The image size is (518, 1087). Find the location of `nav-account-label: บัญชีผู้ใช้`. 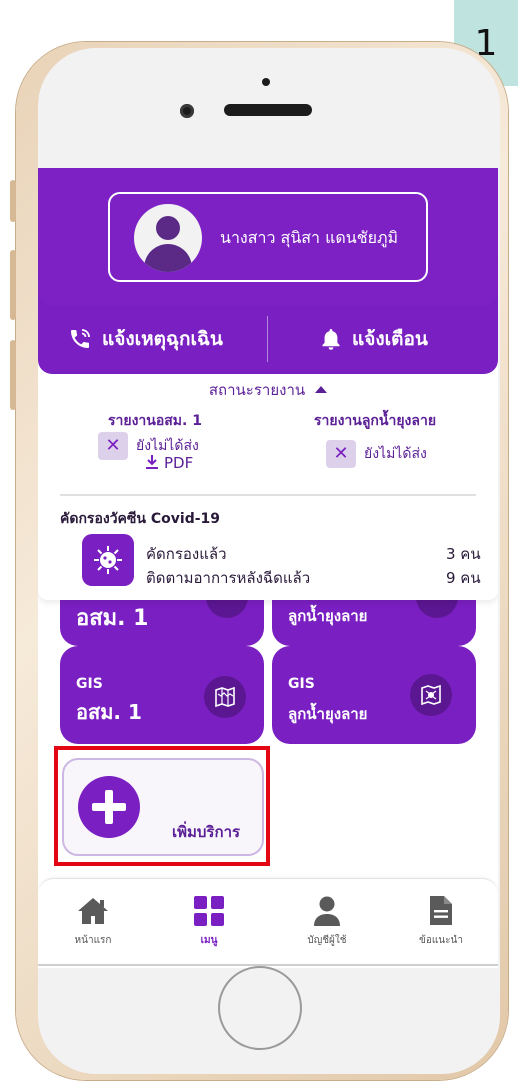

nav-account-label: บัญชีผู้ใช้ is located at coordinates (327, 940).